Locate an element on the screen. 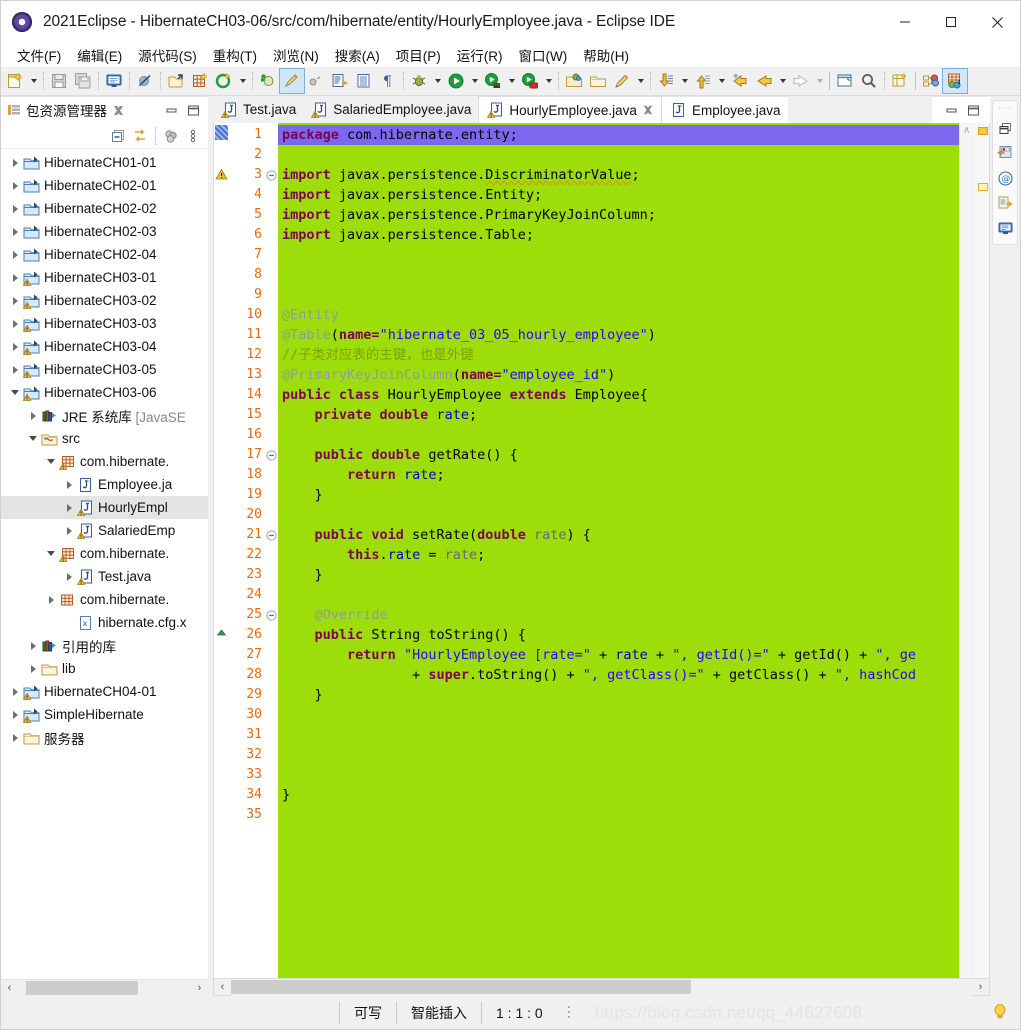  open-perspective-icon is located at coordinates (900, 81).